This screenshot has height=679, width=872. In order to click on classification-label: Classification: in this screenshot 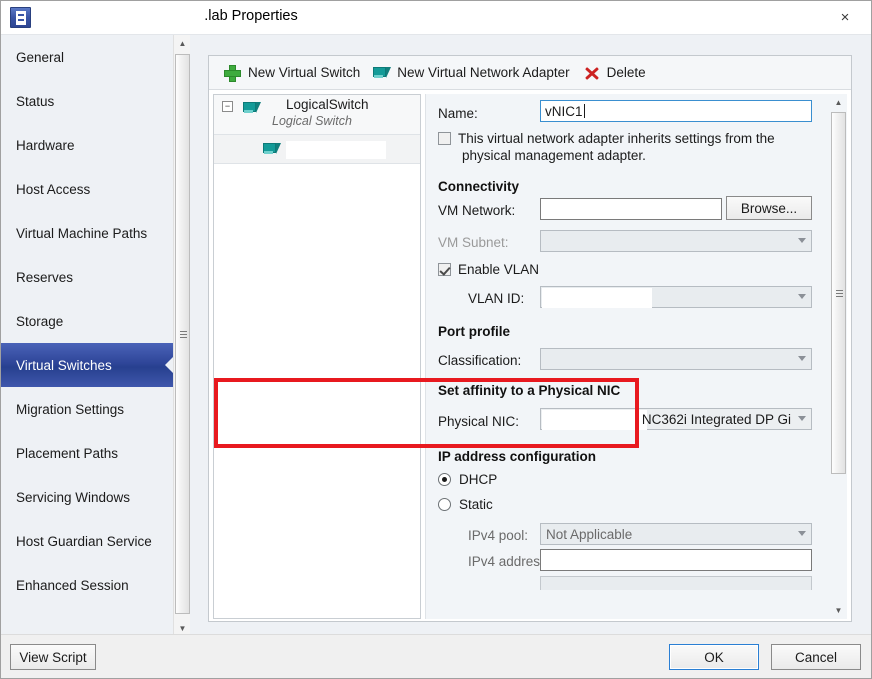, I will do `click(480, 360)`.